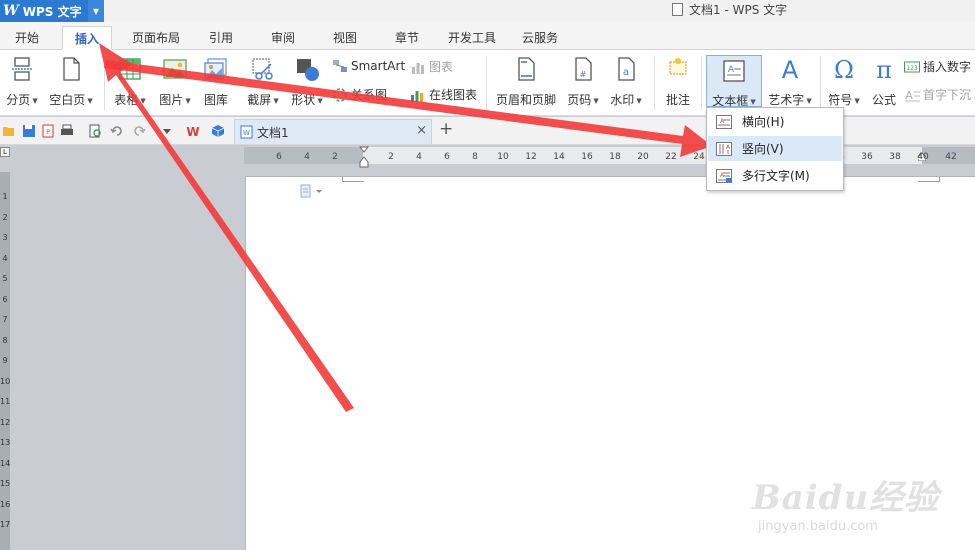 The width and height of the screenshot is (975, 550). Describe the element at coordinates (95, 131) in the screenshot. I see `print-preview-icon` at that location.